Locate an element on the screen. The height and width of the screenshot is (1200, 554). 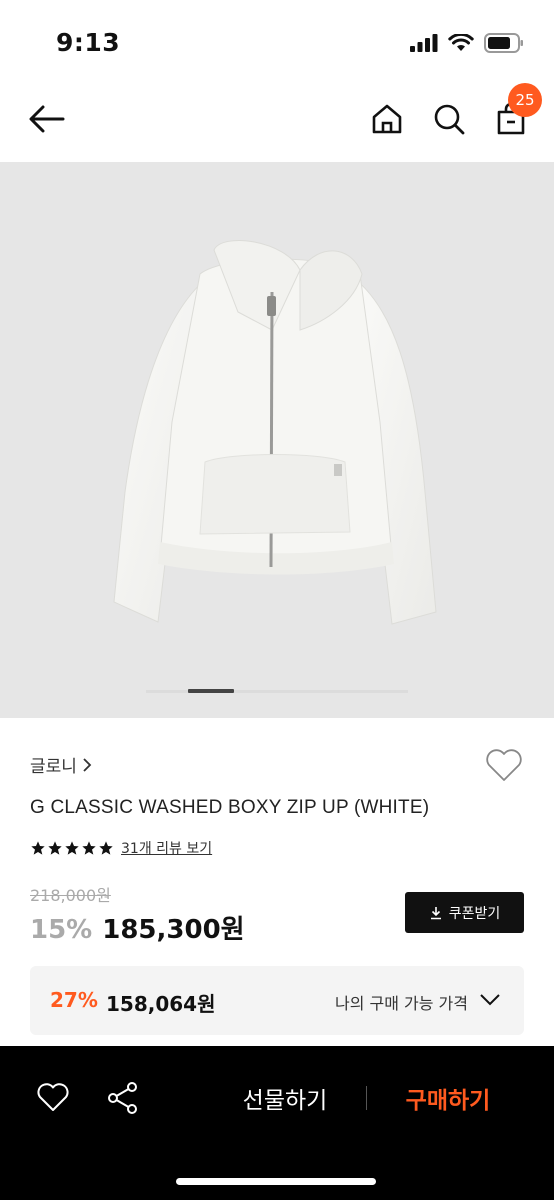
like-button is located at coordinates (53, 1098).